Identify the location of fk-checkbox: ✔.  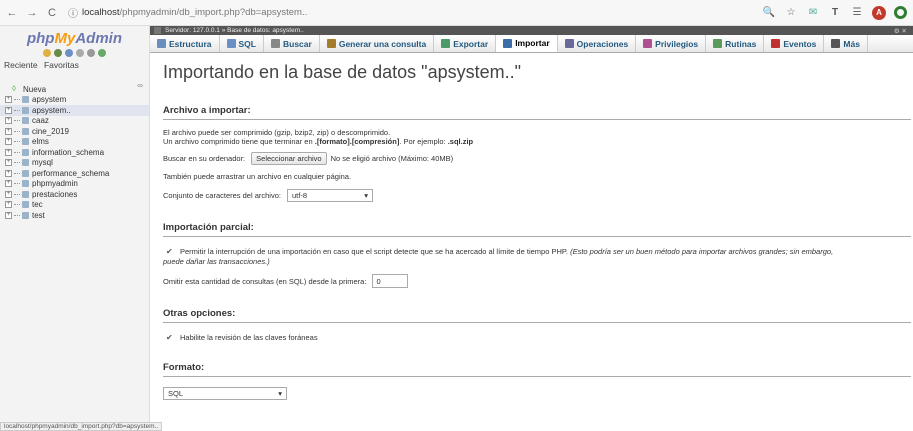
(170, 338).